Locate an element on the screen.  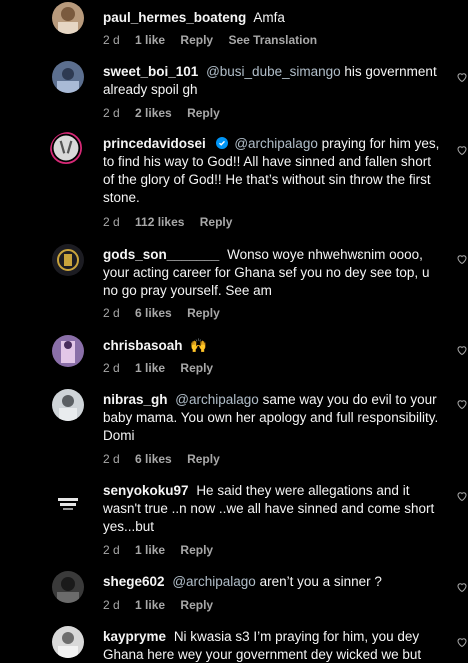
comment-message: aren’t you a sinner ? is located at coordinates (320, 581).